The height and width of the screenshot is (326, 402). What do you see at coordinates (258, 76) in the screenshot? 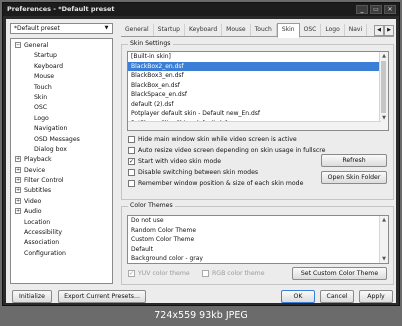
I see `skin-list-item: BlackBox3_en.dsf` at bounding box center [258, 76].